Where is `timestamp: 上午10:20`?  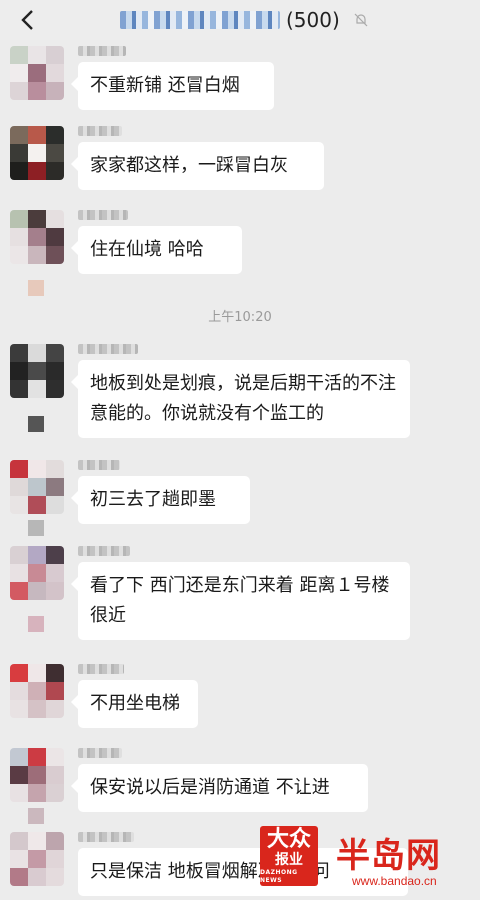
timestamp: 上午10:20 is located at coordinates (240, 317).